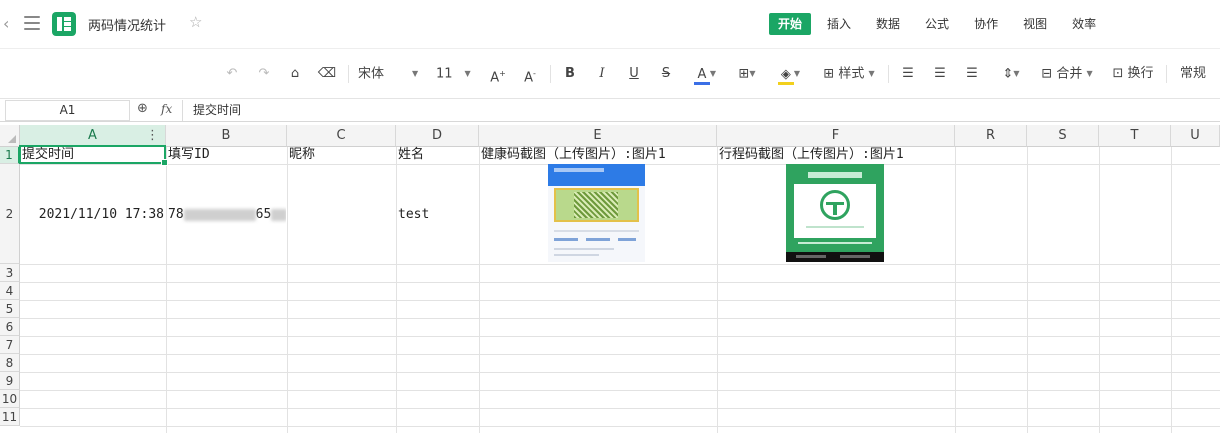 Image resolution: width=1220 pixels, height=433 pixels. I want to click on underline-icon: U, so click(634, 74).